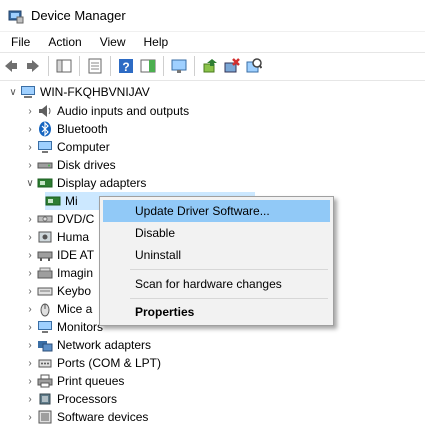 The width and height of the screenshot is (425, 430). I want to click on tree-item-audio: › Audio inputs and outputs, so click(106, 111).